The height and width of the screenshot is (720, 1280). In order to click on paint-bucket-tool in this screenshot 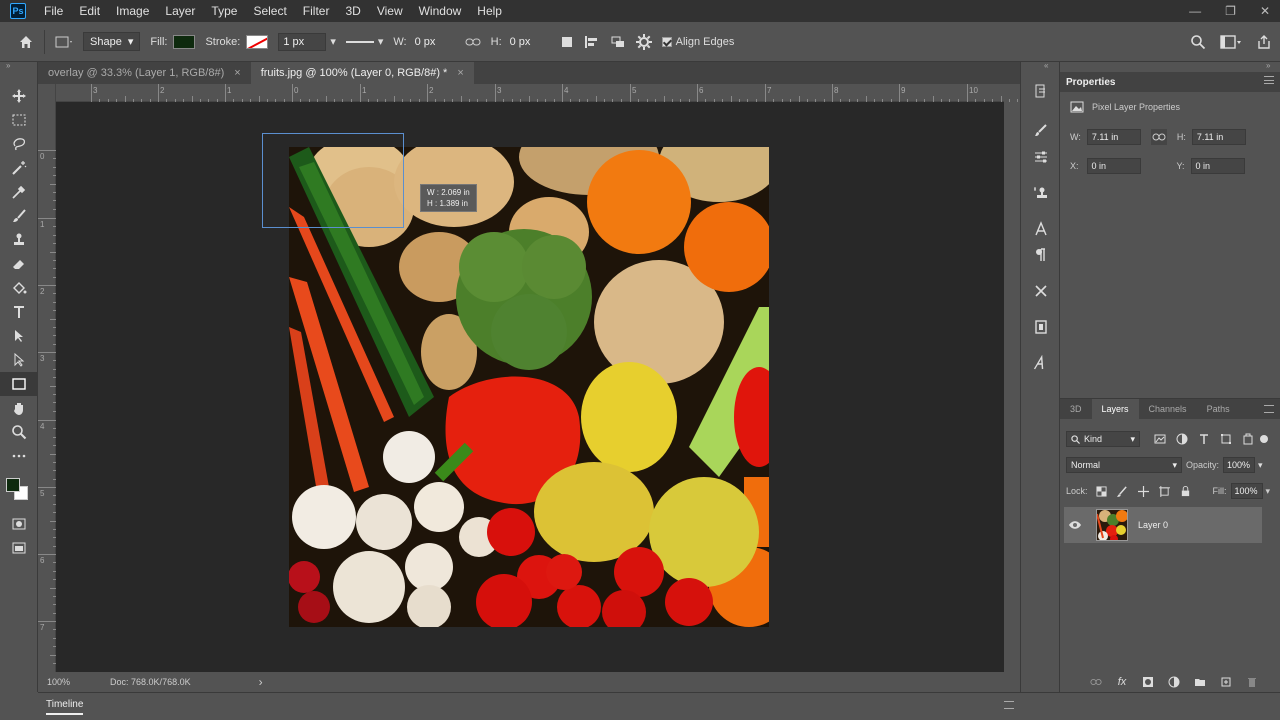, I will do `click(19, 288)`.